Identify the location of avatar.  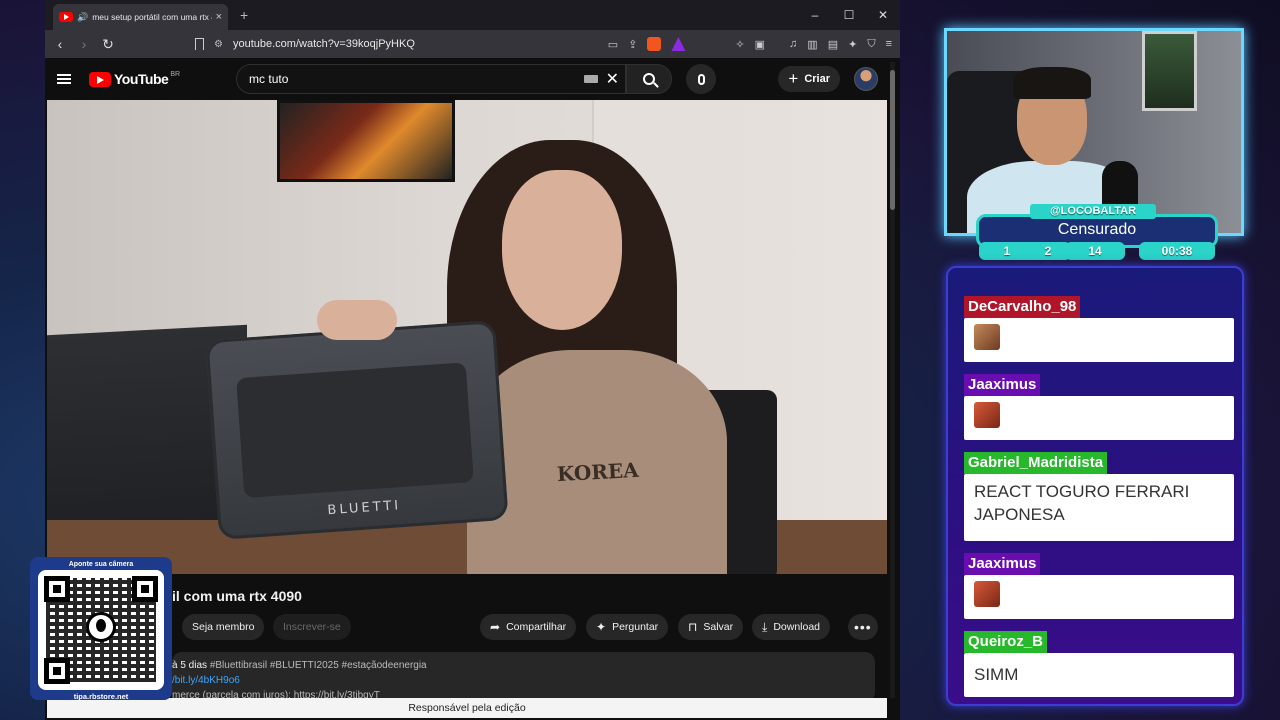
(866, 79).